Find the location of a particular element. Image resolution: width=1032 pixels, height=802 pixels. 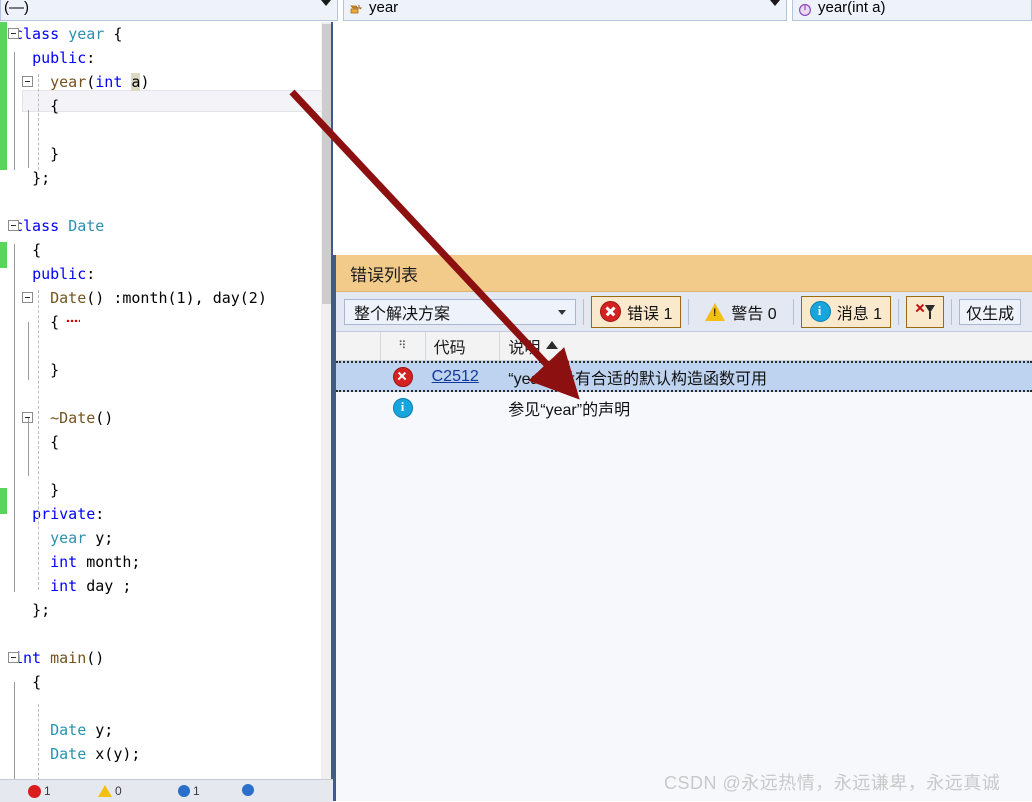

row-blank-cell is located at coordinates (358, 376).